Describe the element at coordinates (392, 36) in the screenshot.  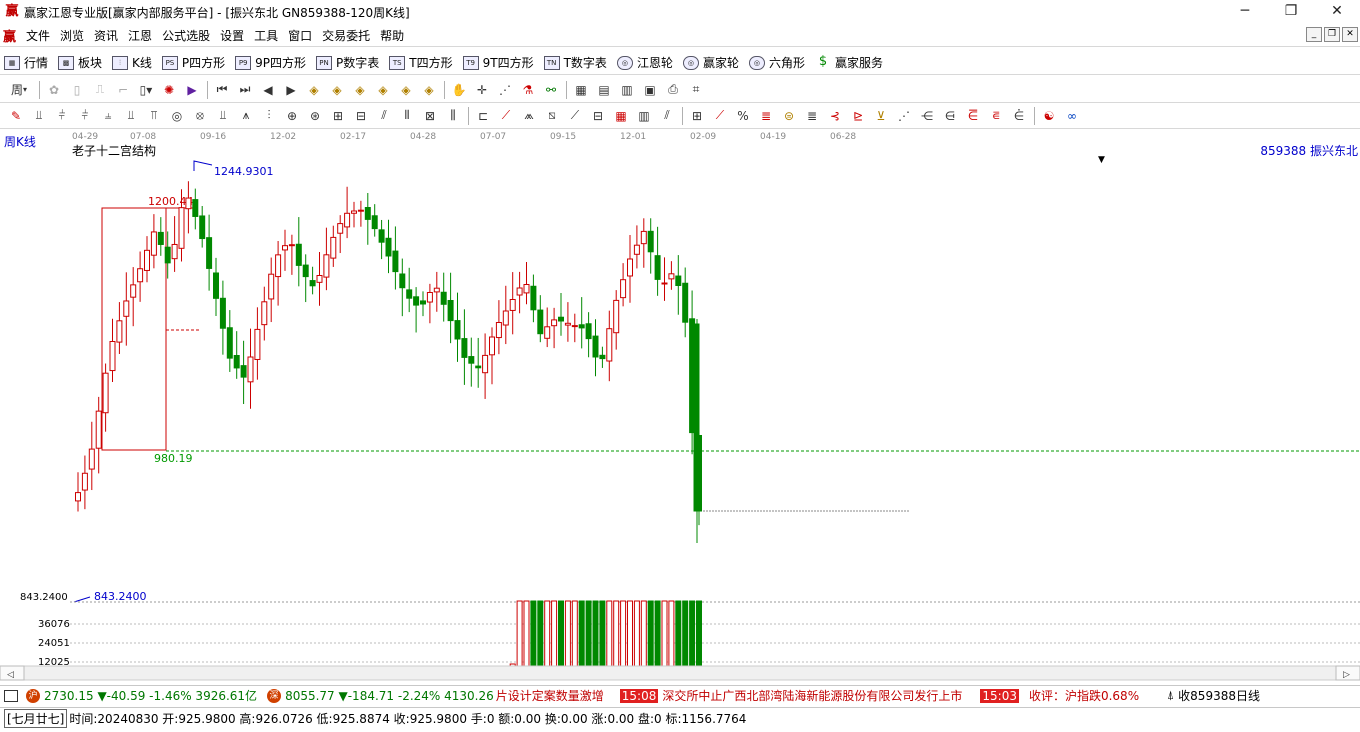
I see `menu-help: 帮助` at that location.